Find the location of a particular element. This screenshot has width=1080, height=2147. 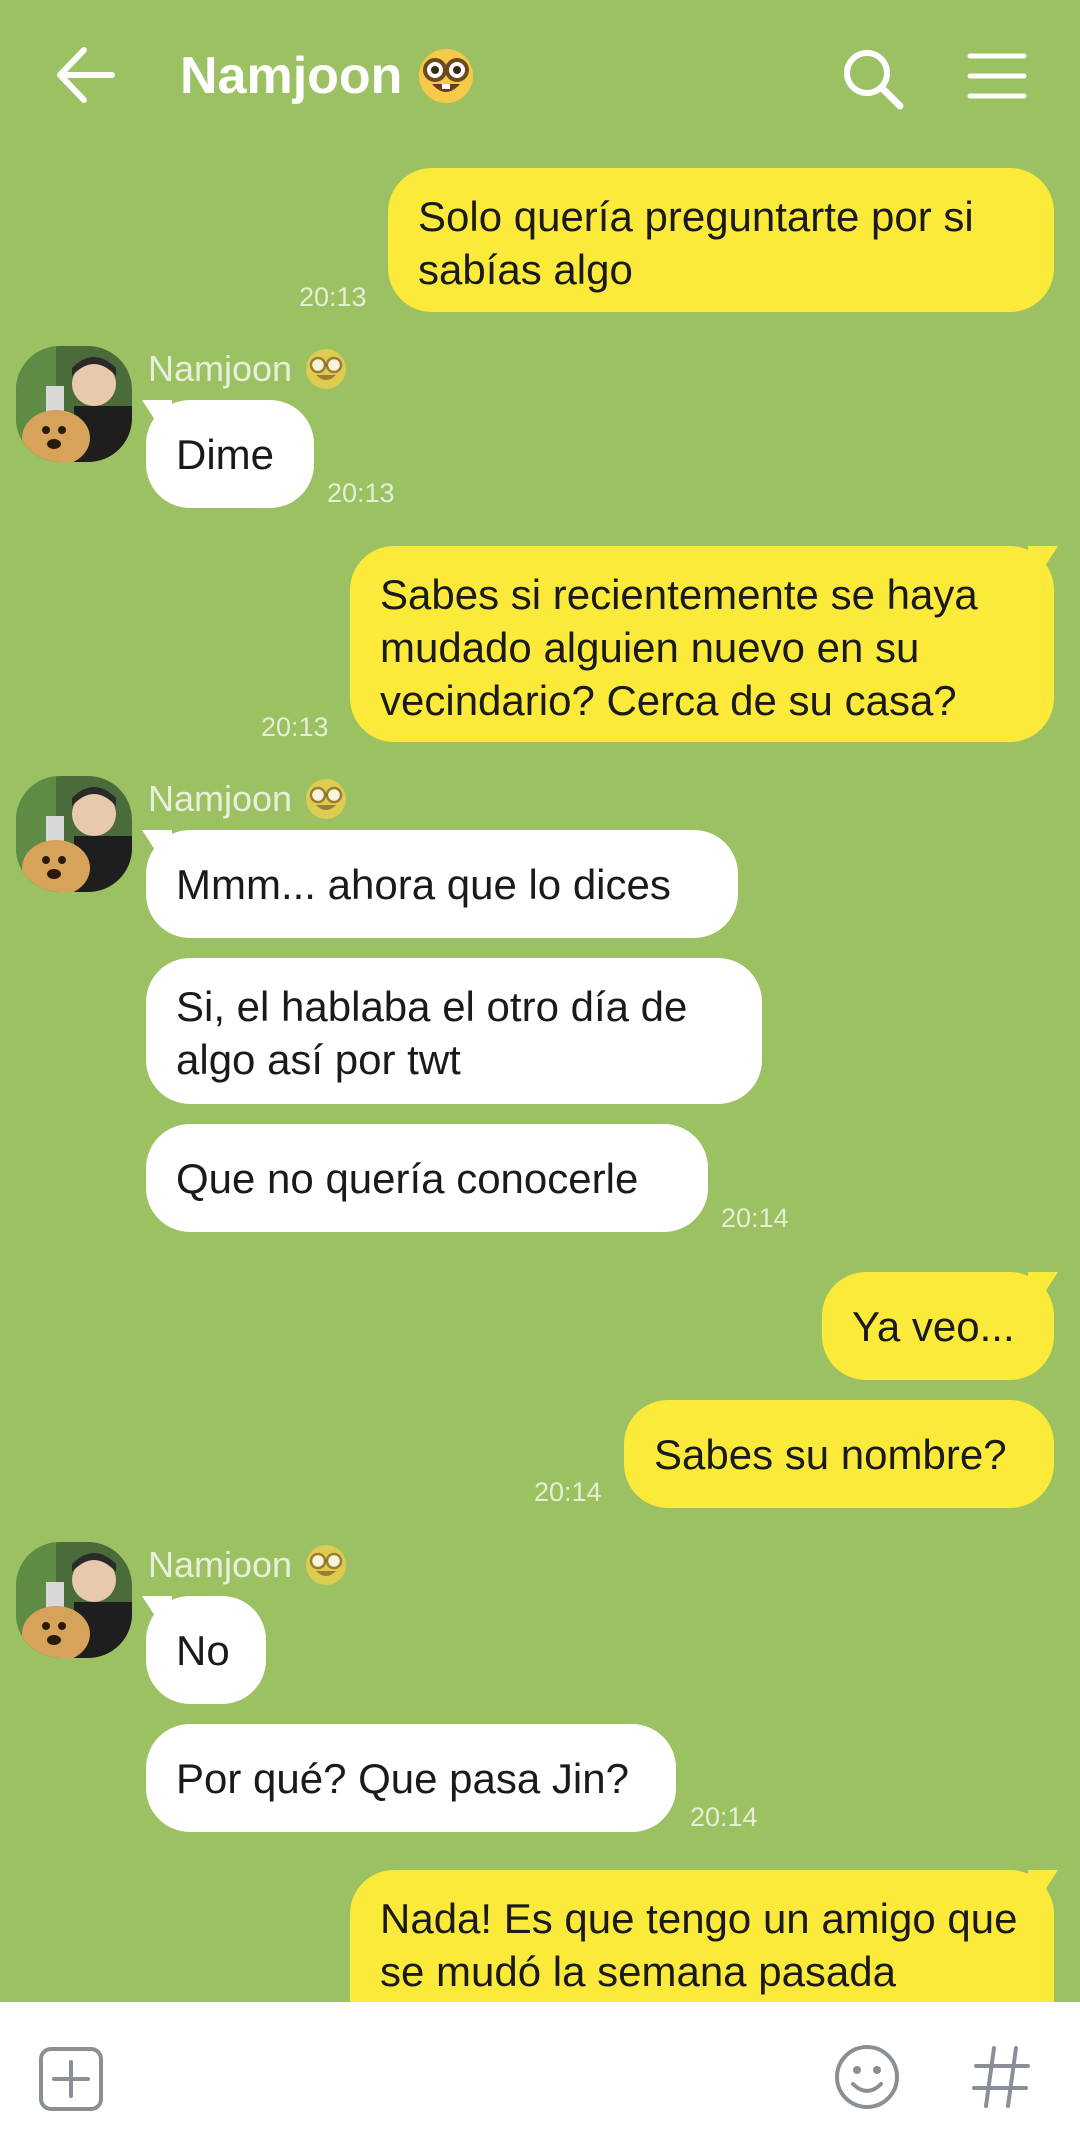

incoming-message: Que no quería conocerle is located at coordinates (427, 1178).